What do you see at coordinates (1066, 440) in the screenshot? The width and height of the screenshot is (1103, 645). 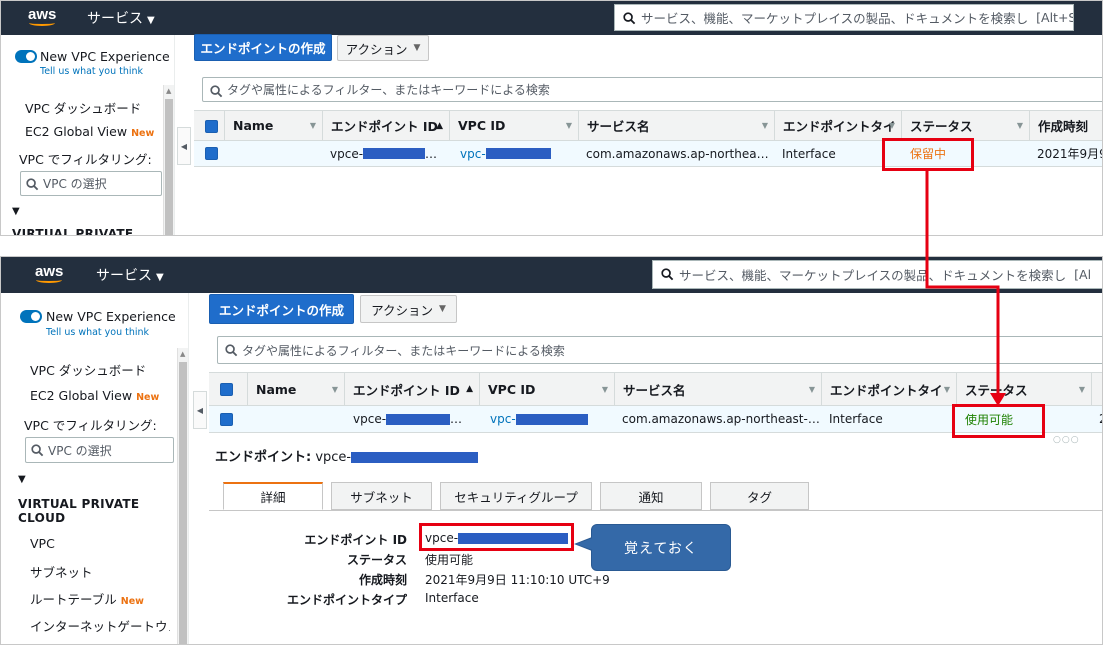 I see `resize-handle-icon: ○○○` at bounding box center [1066, 440].